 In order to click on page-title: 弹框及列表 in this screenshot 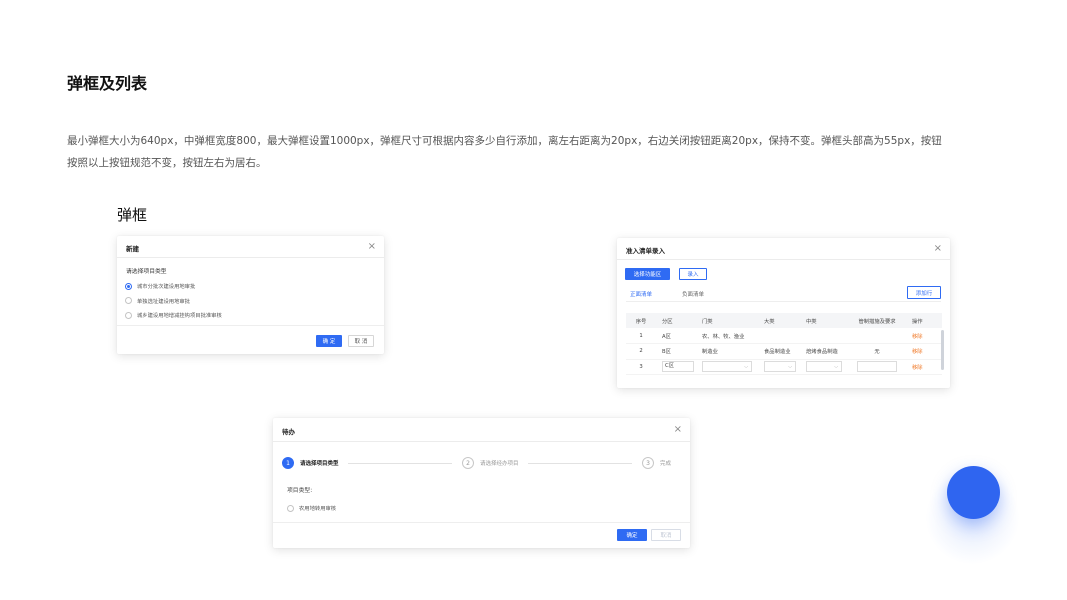, I will do `click(107, 83)`.